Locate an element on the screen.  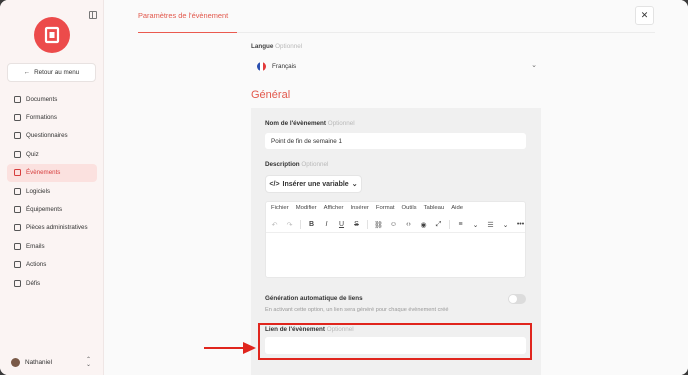
french-flag-icon is located at coordinates (261, 66).